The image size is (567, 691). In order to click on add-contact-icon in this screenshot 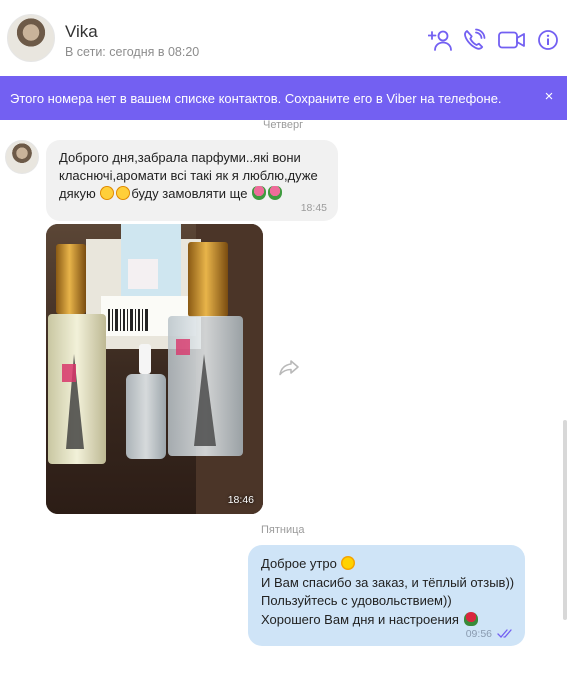, I will do `click(440, 40)`.